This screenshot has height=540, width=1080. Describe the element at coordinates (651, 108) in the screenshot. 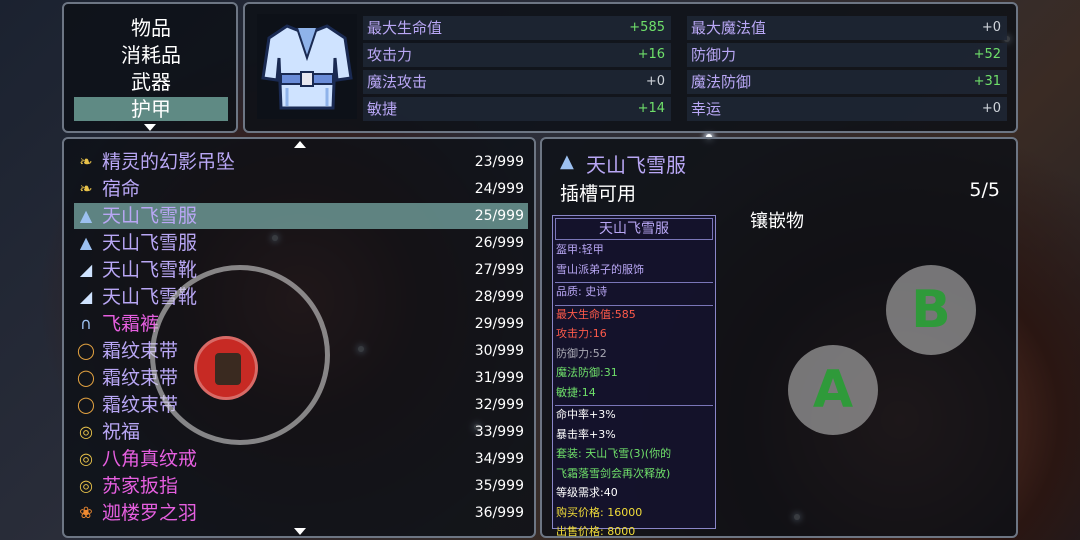

I see `stat-value: +14` at that location.